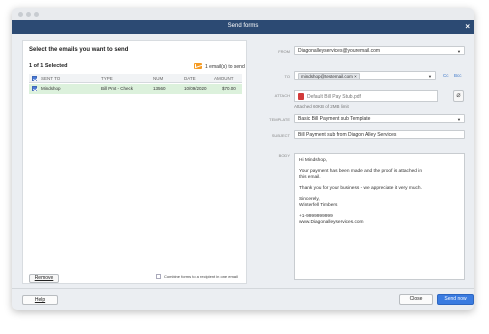  Describe the element at coordinates (195, 88) in the screenshot. I see `cell-date: 10/09/2020` at that location.